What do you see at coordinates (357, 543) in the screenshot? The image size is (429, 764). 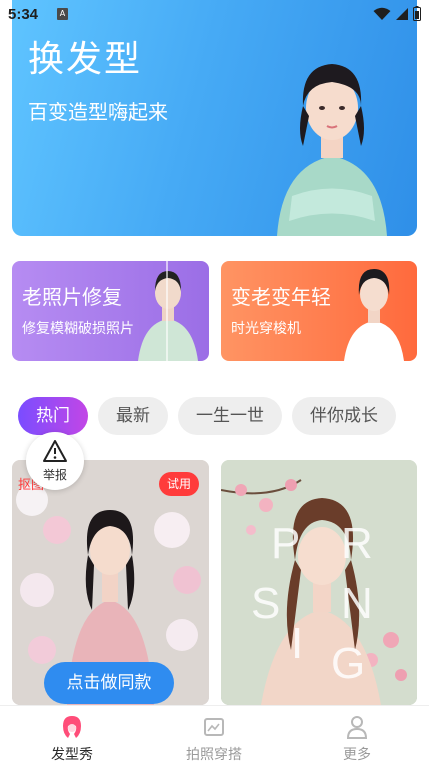 I see `overlay-letter: R` at bounding box center [357, 543].